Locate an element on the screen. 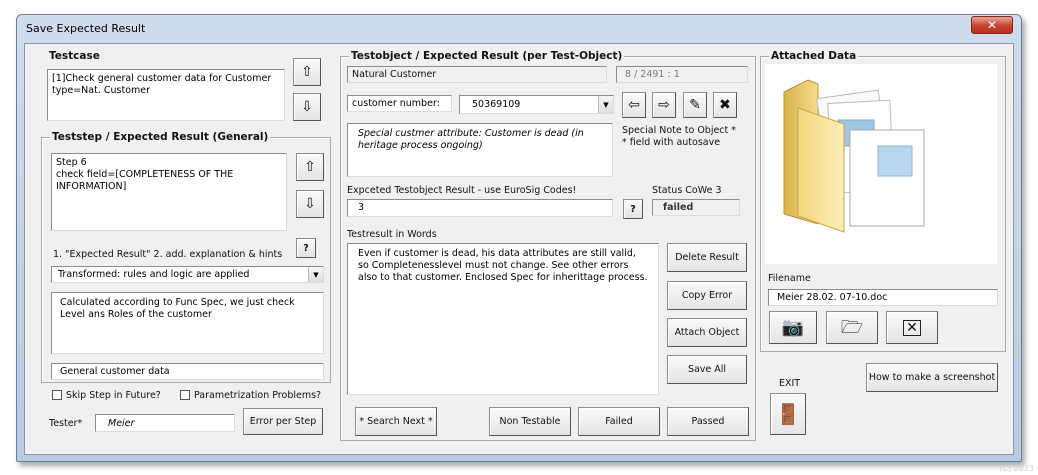  delete-object-button: ✖ is located at coordinates (725, 105).